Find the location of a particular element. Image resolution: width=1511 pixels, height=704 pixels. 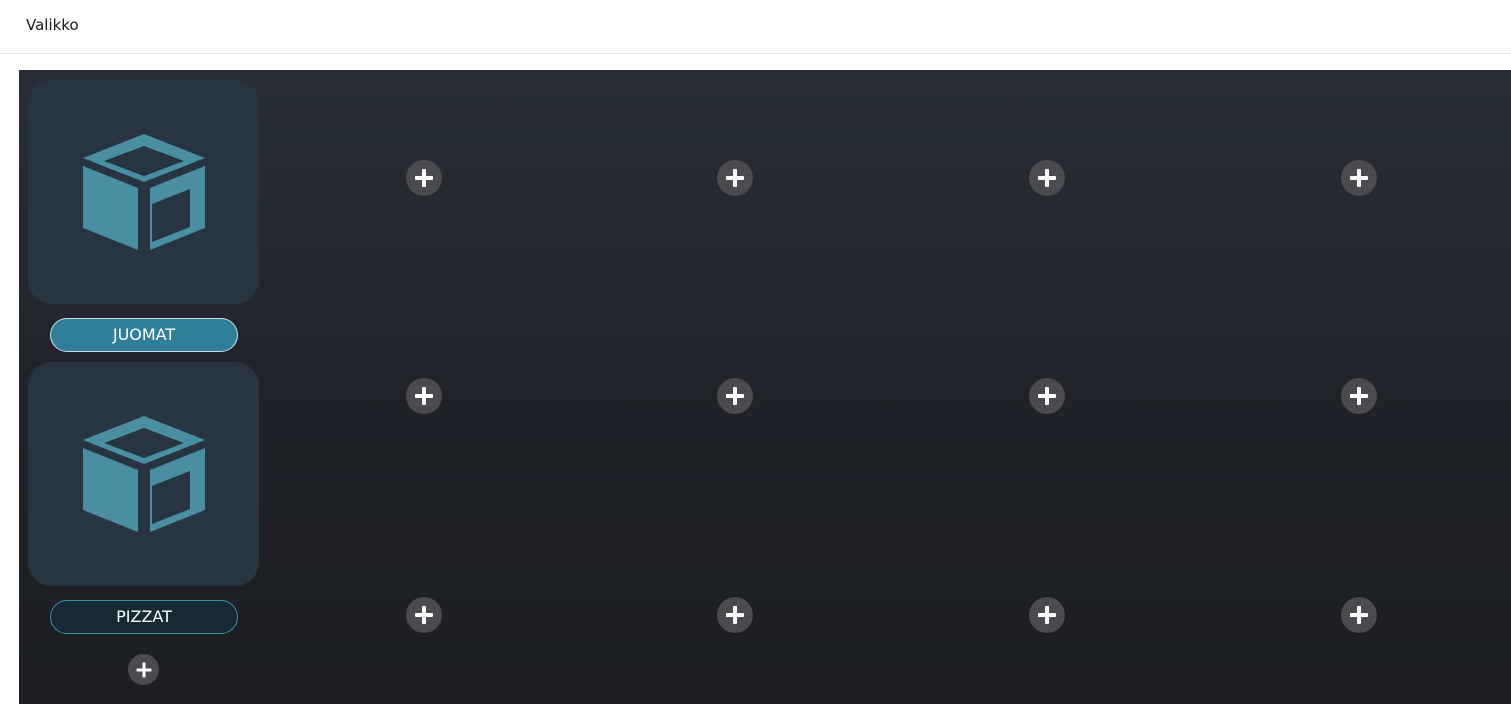

top-bar: Valikko is located at coordinates (755, 27).